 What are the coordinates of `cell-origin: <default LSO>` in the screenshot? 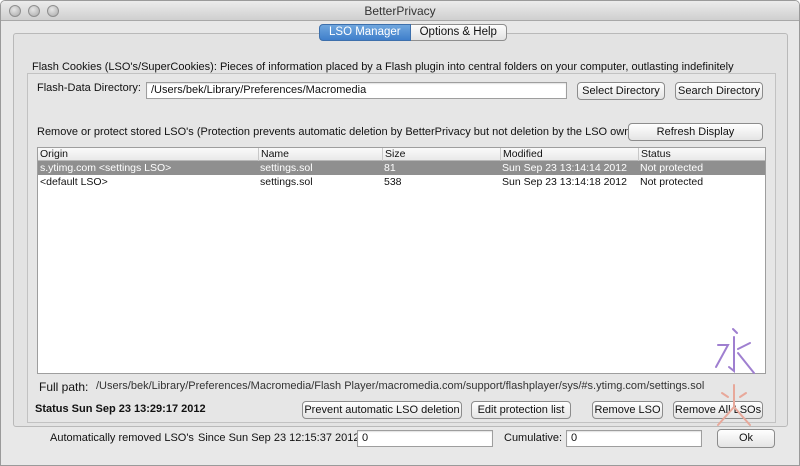 It's located at (74, 182).